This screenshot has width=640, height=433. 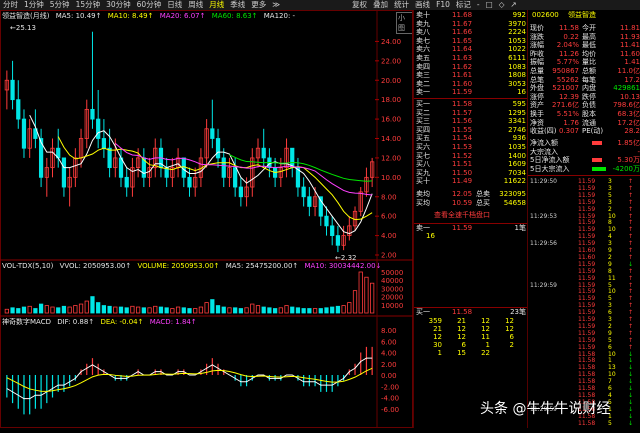 What do you see at coordinates (589, 79) in the screenshot?
I see `quote-key: 每笔` at bounding box center [589, 79].